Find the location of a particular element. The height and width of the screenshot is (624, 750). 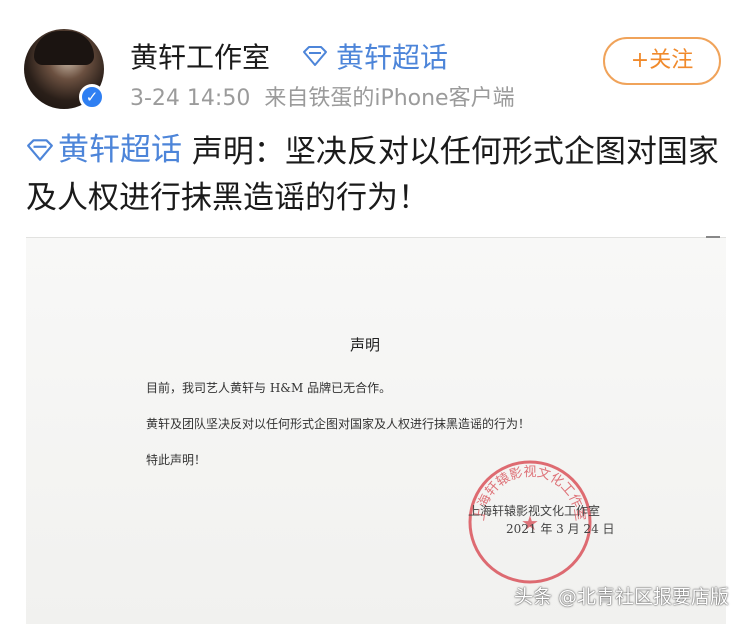

post-supertopic-link: 黄轩超话 is located at coordinates (104, 150).